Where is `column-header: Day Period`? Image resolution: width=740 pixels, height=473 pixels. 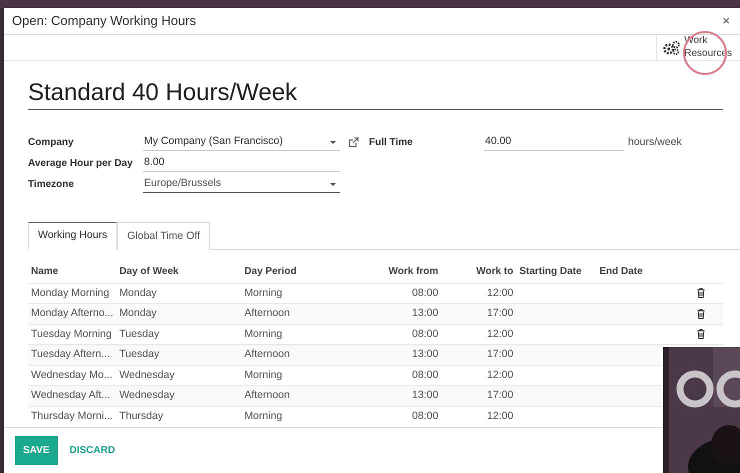 column-header: Day Period is located at coordinates (291, 273).